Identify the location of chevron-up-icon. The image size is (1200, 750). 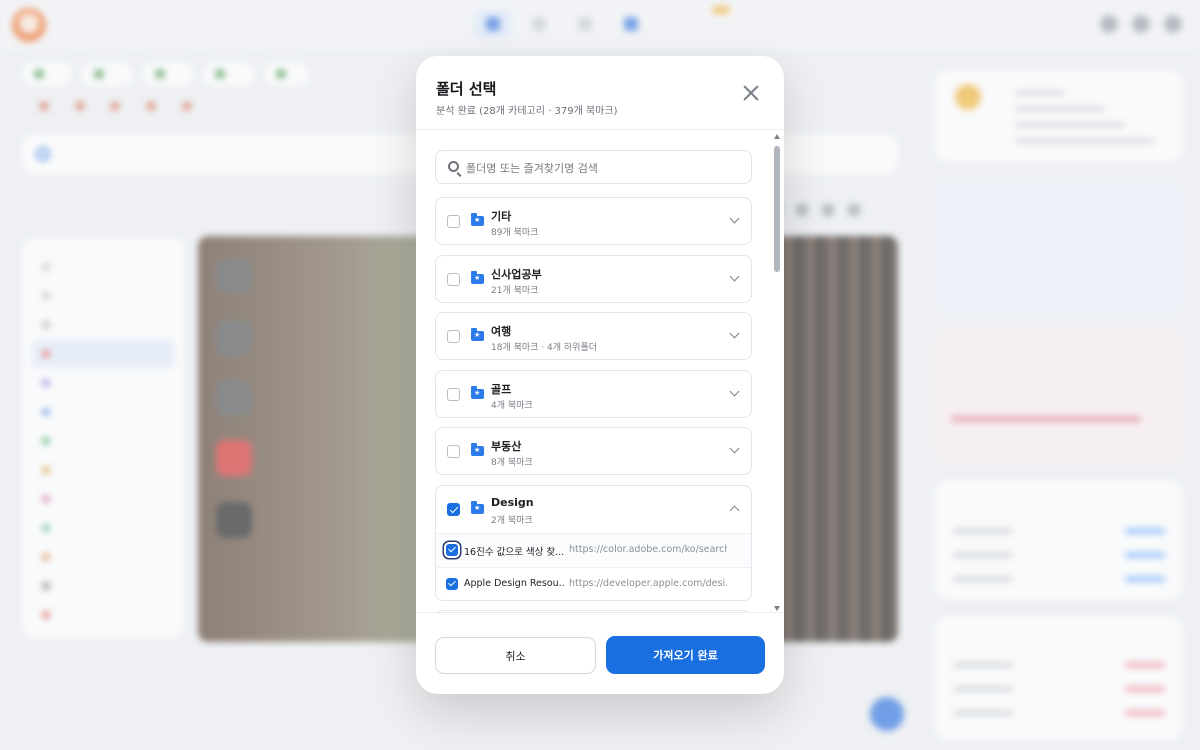
(734, 510).